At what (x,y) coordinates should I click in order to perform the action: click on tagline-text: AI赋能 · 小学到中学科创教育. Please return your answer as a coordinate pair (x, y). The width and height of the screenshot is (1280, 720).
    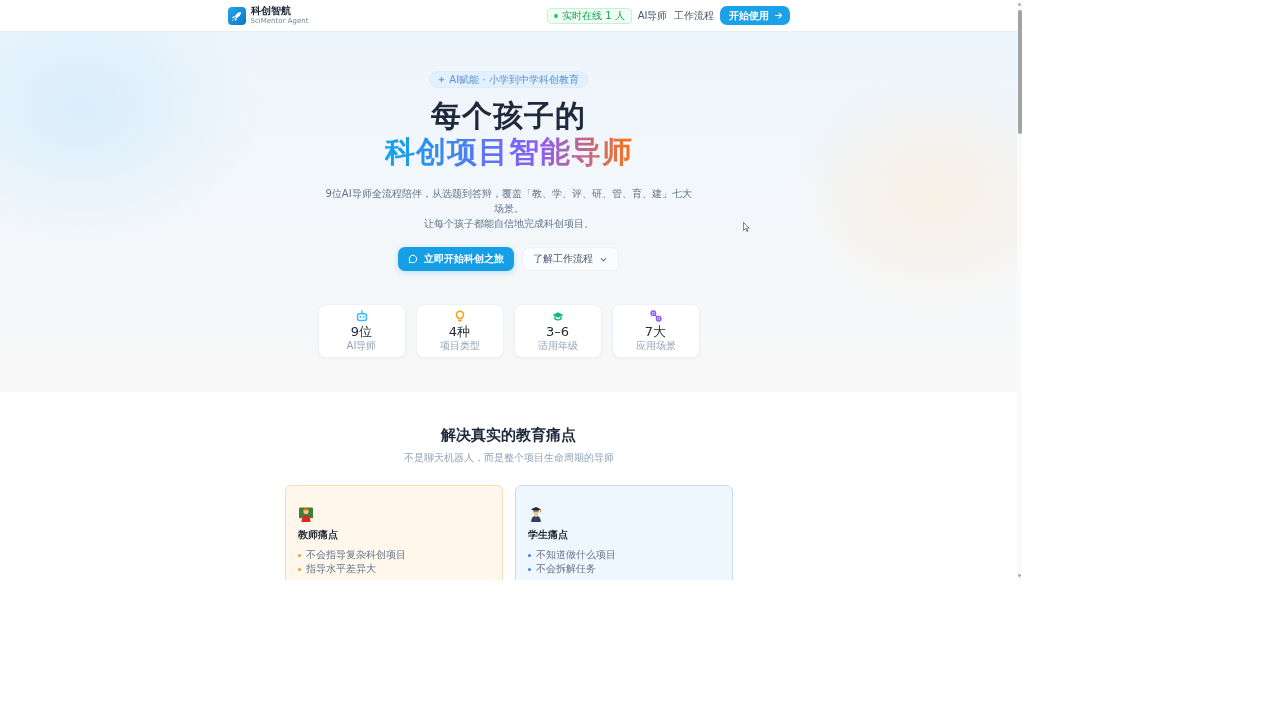
    Looking at the image, I should click on (514, 79).